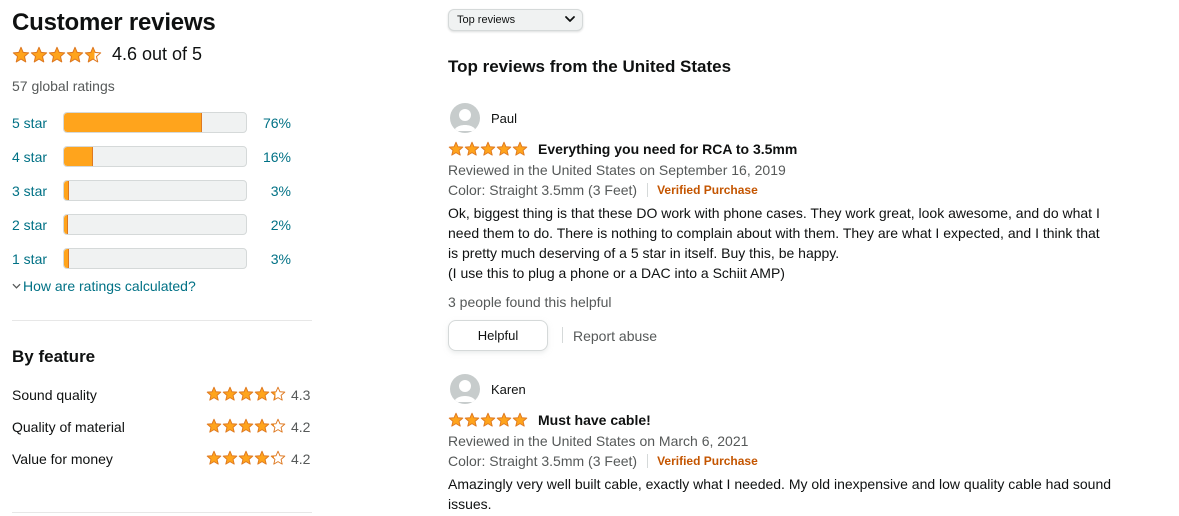  I want to click on histogram-row-5-star: 5 star 76%, so click(162, 123).